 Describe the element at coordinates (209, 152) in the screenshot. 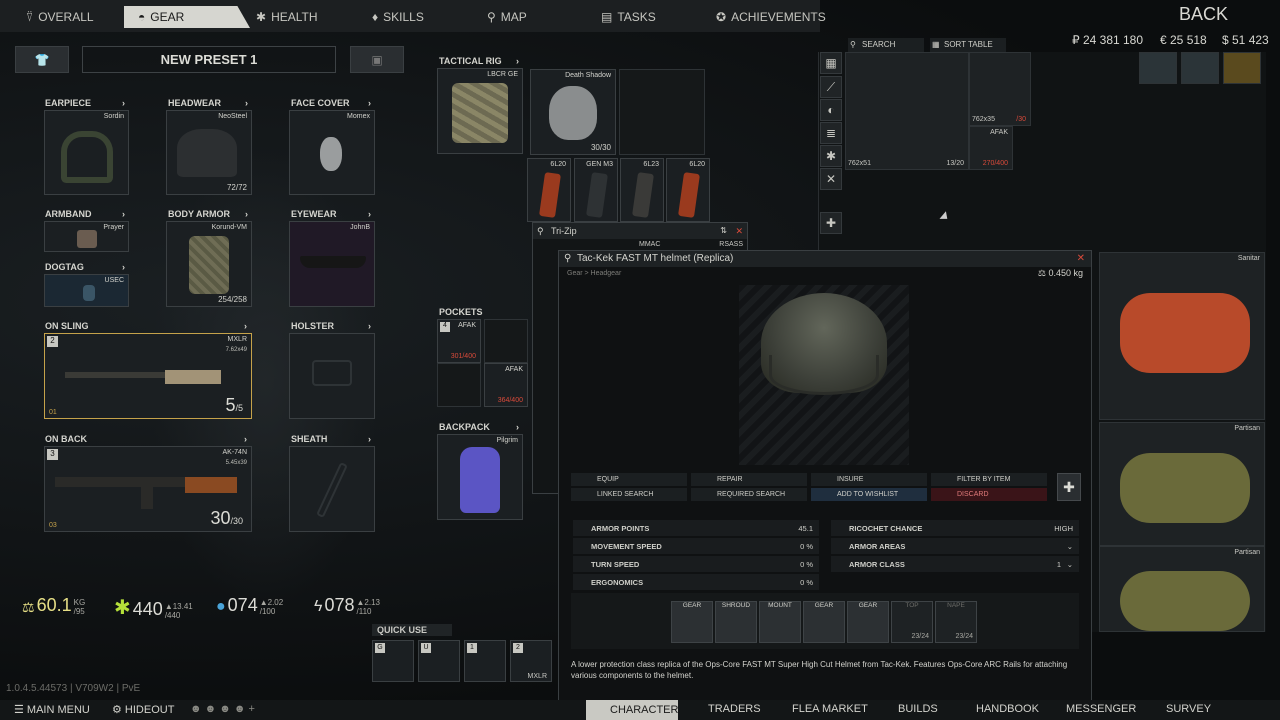

I see `headwear-slot: NeoSteel 72/72` at that location.